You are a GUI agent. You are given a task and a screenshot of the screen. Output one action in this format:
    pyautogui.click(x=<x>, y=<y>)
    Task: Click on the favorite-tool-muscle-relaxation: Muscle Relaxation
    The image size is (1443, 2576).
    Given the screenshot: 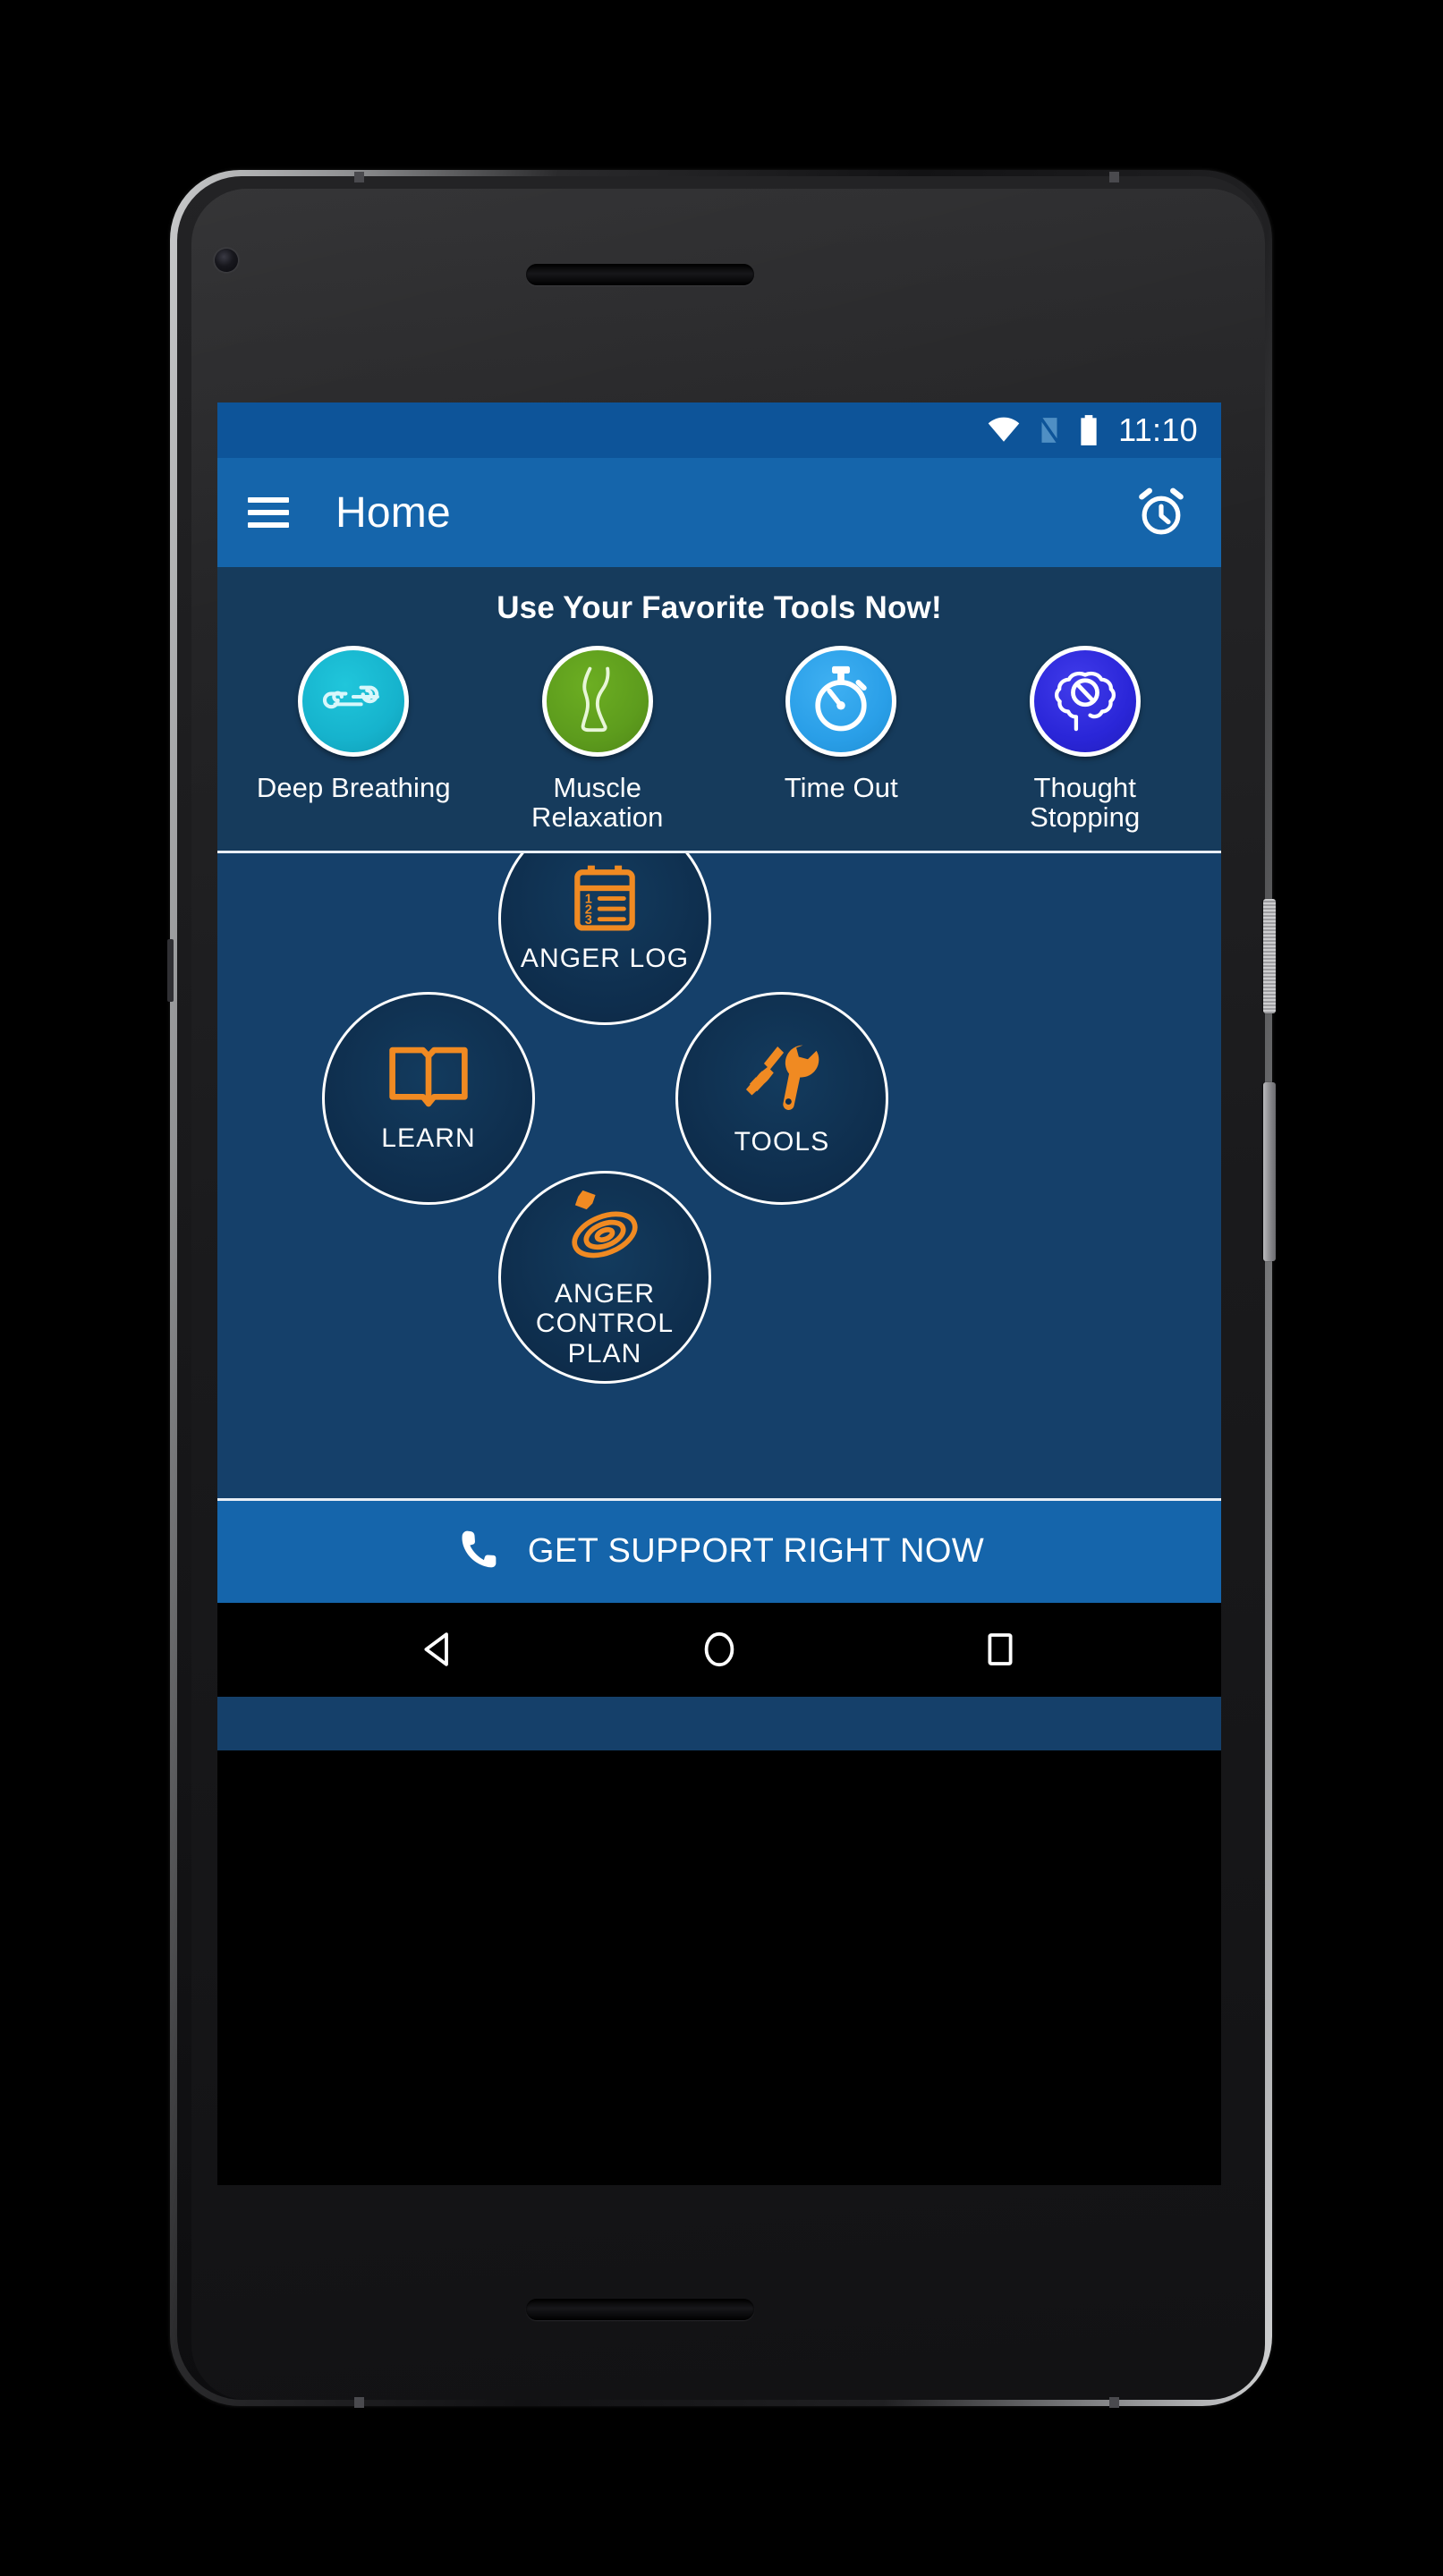 What is the action you would take?
    pyautogui.click(x=597, y=739)
    